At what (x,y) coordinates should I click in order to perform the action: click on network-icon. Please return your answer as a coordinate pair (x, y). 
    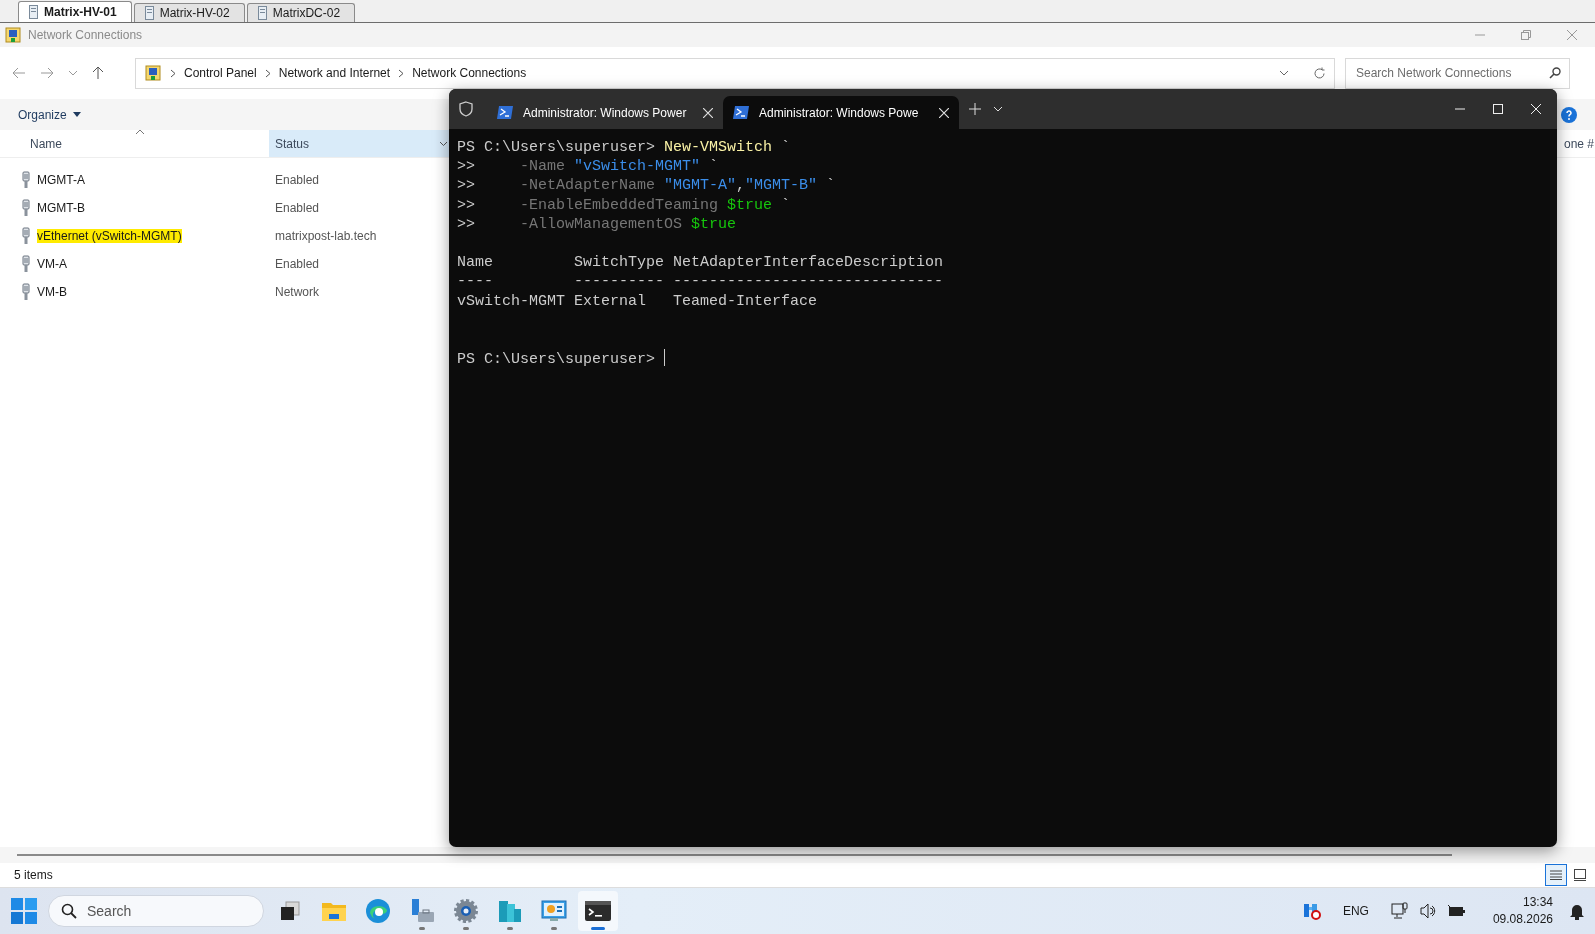
    Looking at the image, I should click on (1399, 911).